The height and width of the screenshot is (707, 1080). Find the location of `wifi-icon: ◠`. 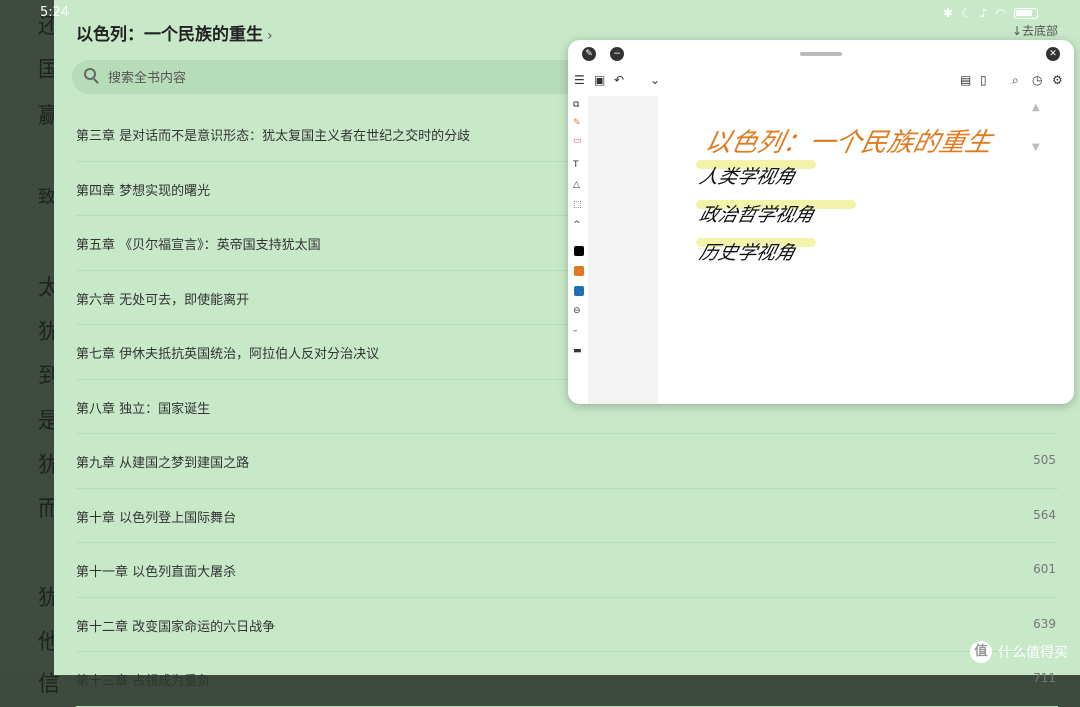

wifi-icon: ◠ is located at coordinates (1000, 13).